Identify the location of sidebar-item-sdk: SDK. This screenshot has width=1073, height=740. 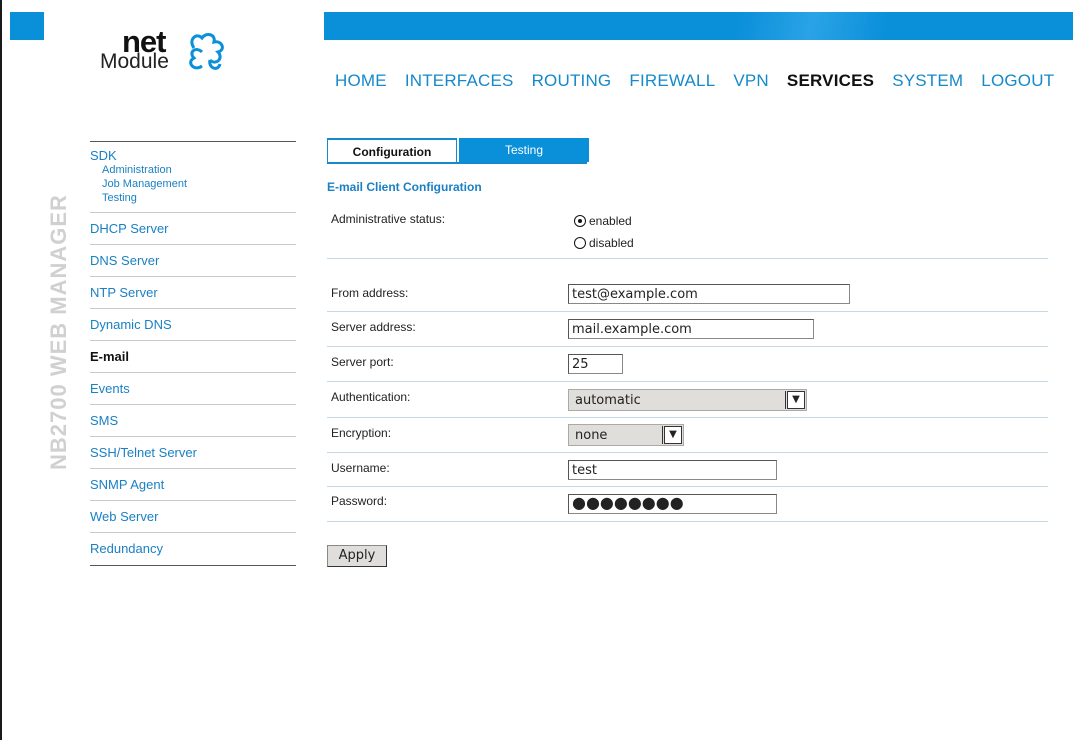
(193, 156).